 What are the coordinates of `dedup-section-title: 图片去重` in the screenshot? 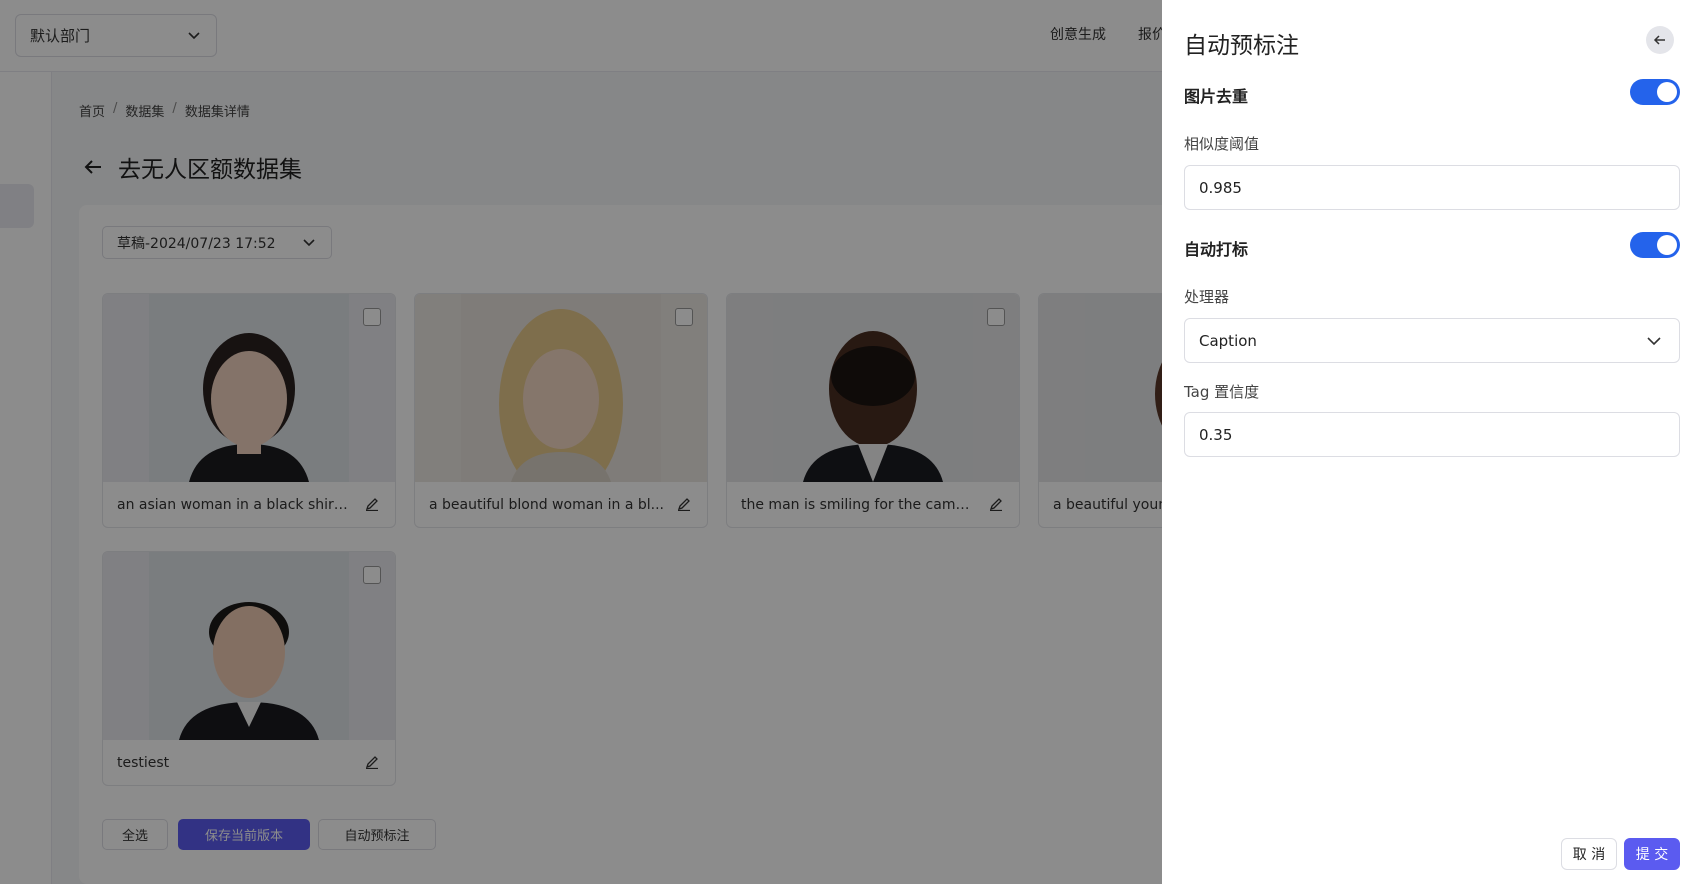 It's located at (1216, 96).